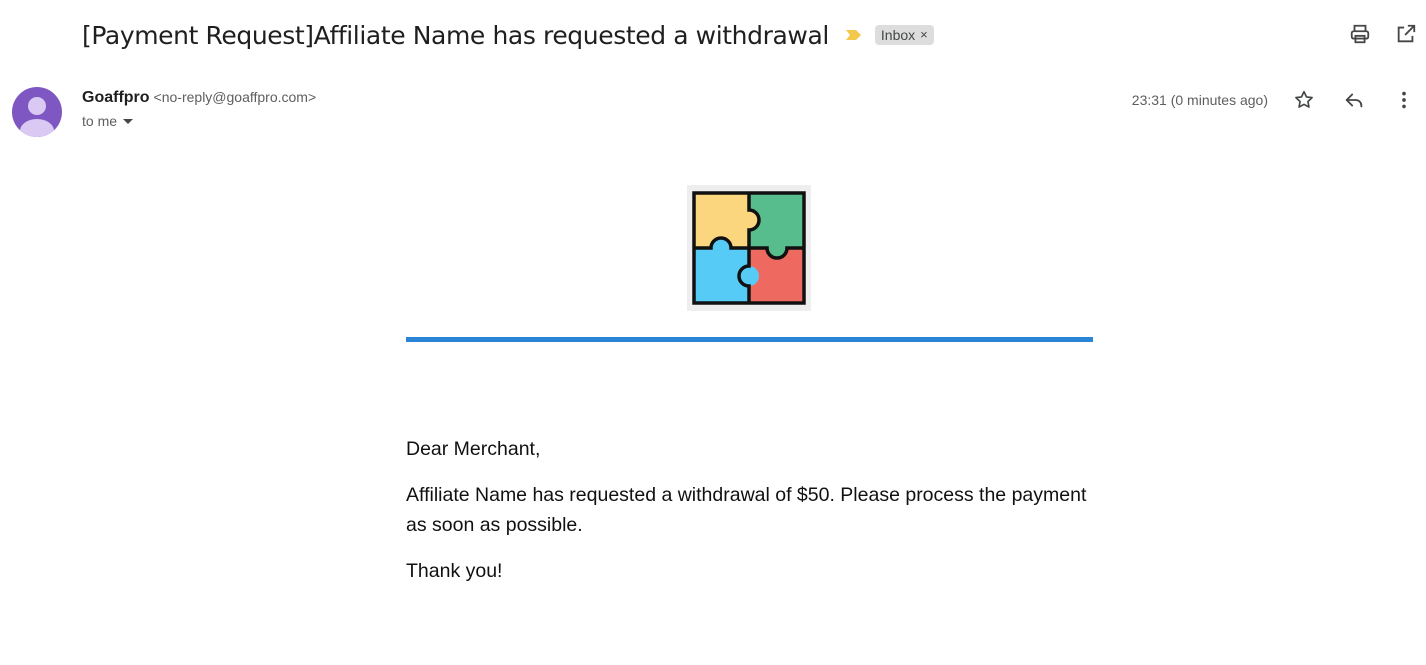 Image resolution: width=1426 pixels, height=665 pixels. I want to click on open-in-new-window-icon, so click(1406, 34).